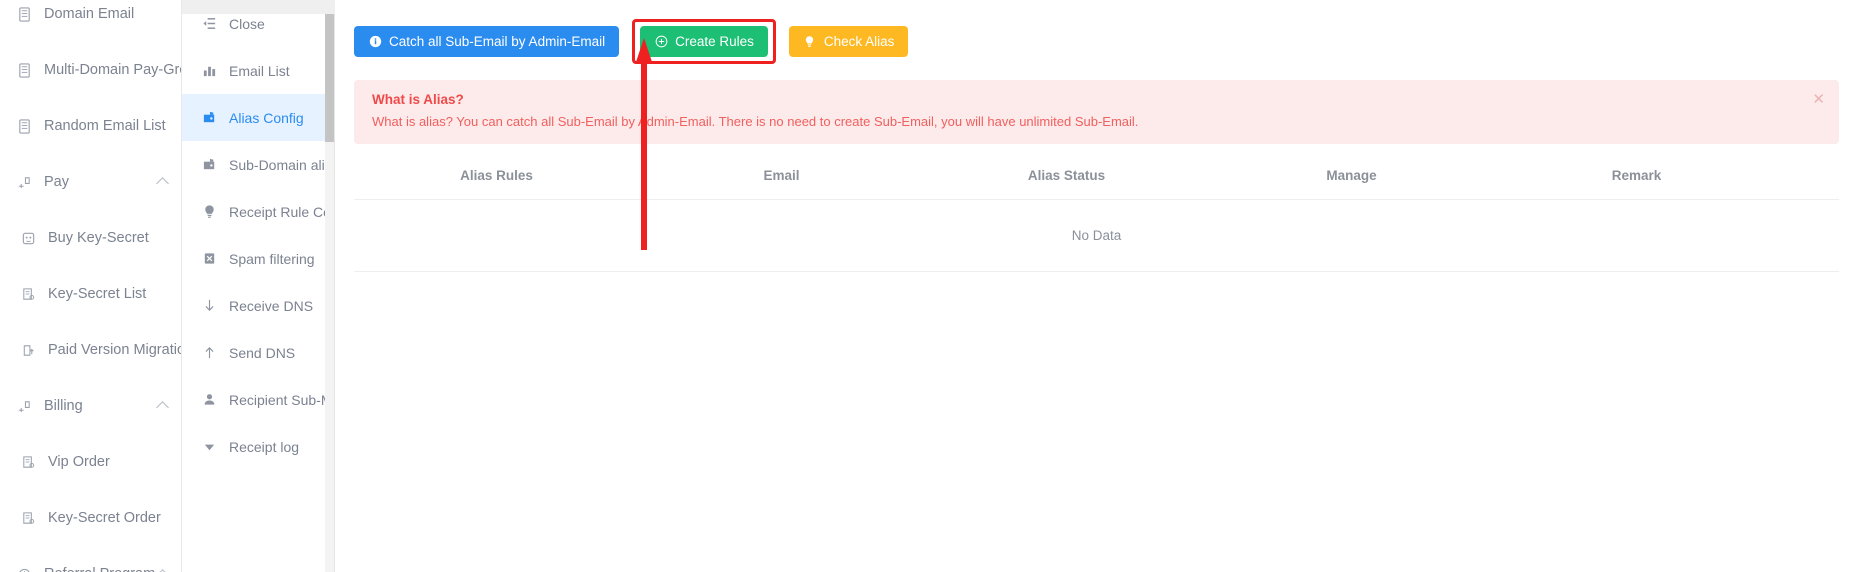 The width and height of the screenshot is (1858, 572). What do you see at coordinates (97, 294) in the screenshot?
I see `sidebar-item-label: Key-Secret List` at bounding box center [97, 294].